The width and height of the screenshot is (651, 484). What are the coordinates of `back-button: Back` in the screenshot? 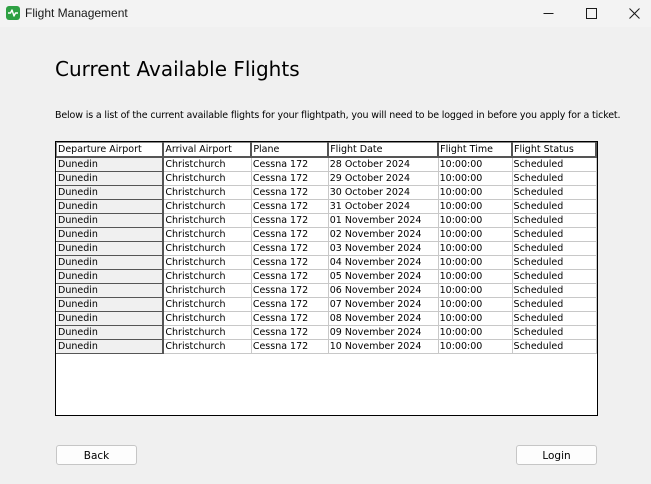 It's located at (96, 455).